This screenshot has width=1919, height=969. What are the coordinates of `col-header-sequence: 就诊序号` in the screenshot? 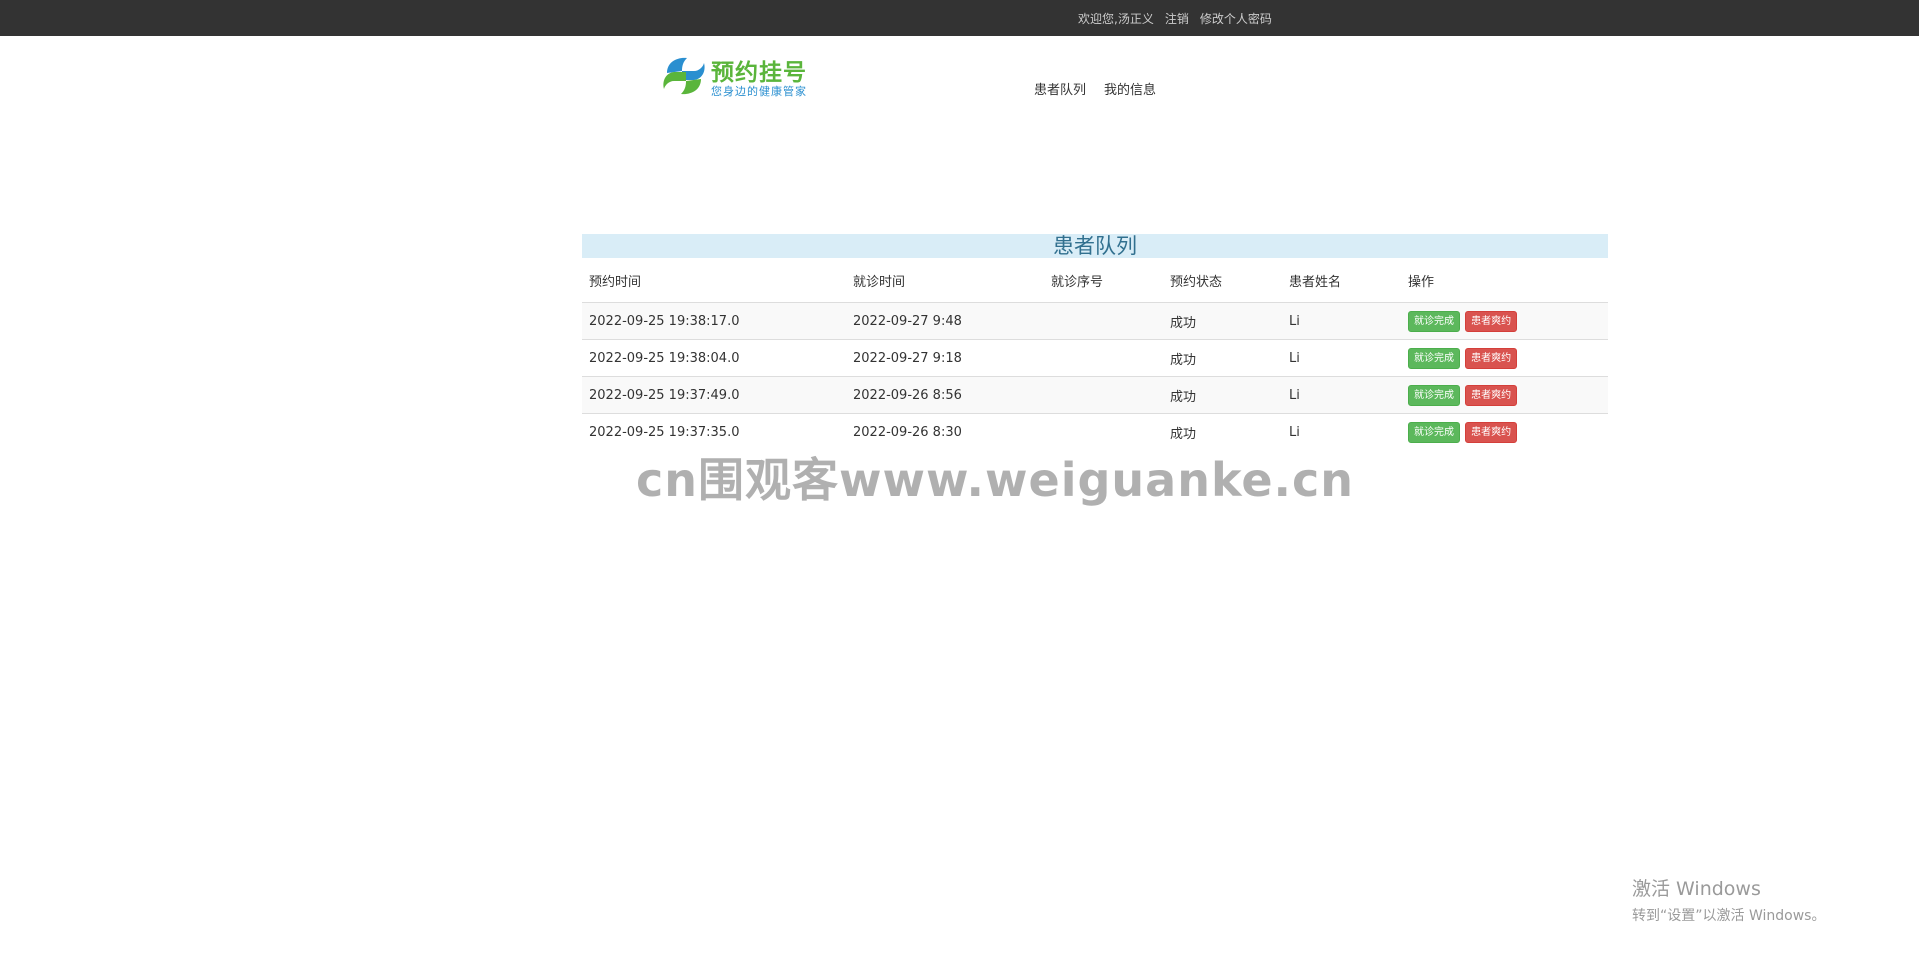 It's located at (1103, 280).